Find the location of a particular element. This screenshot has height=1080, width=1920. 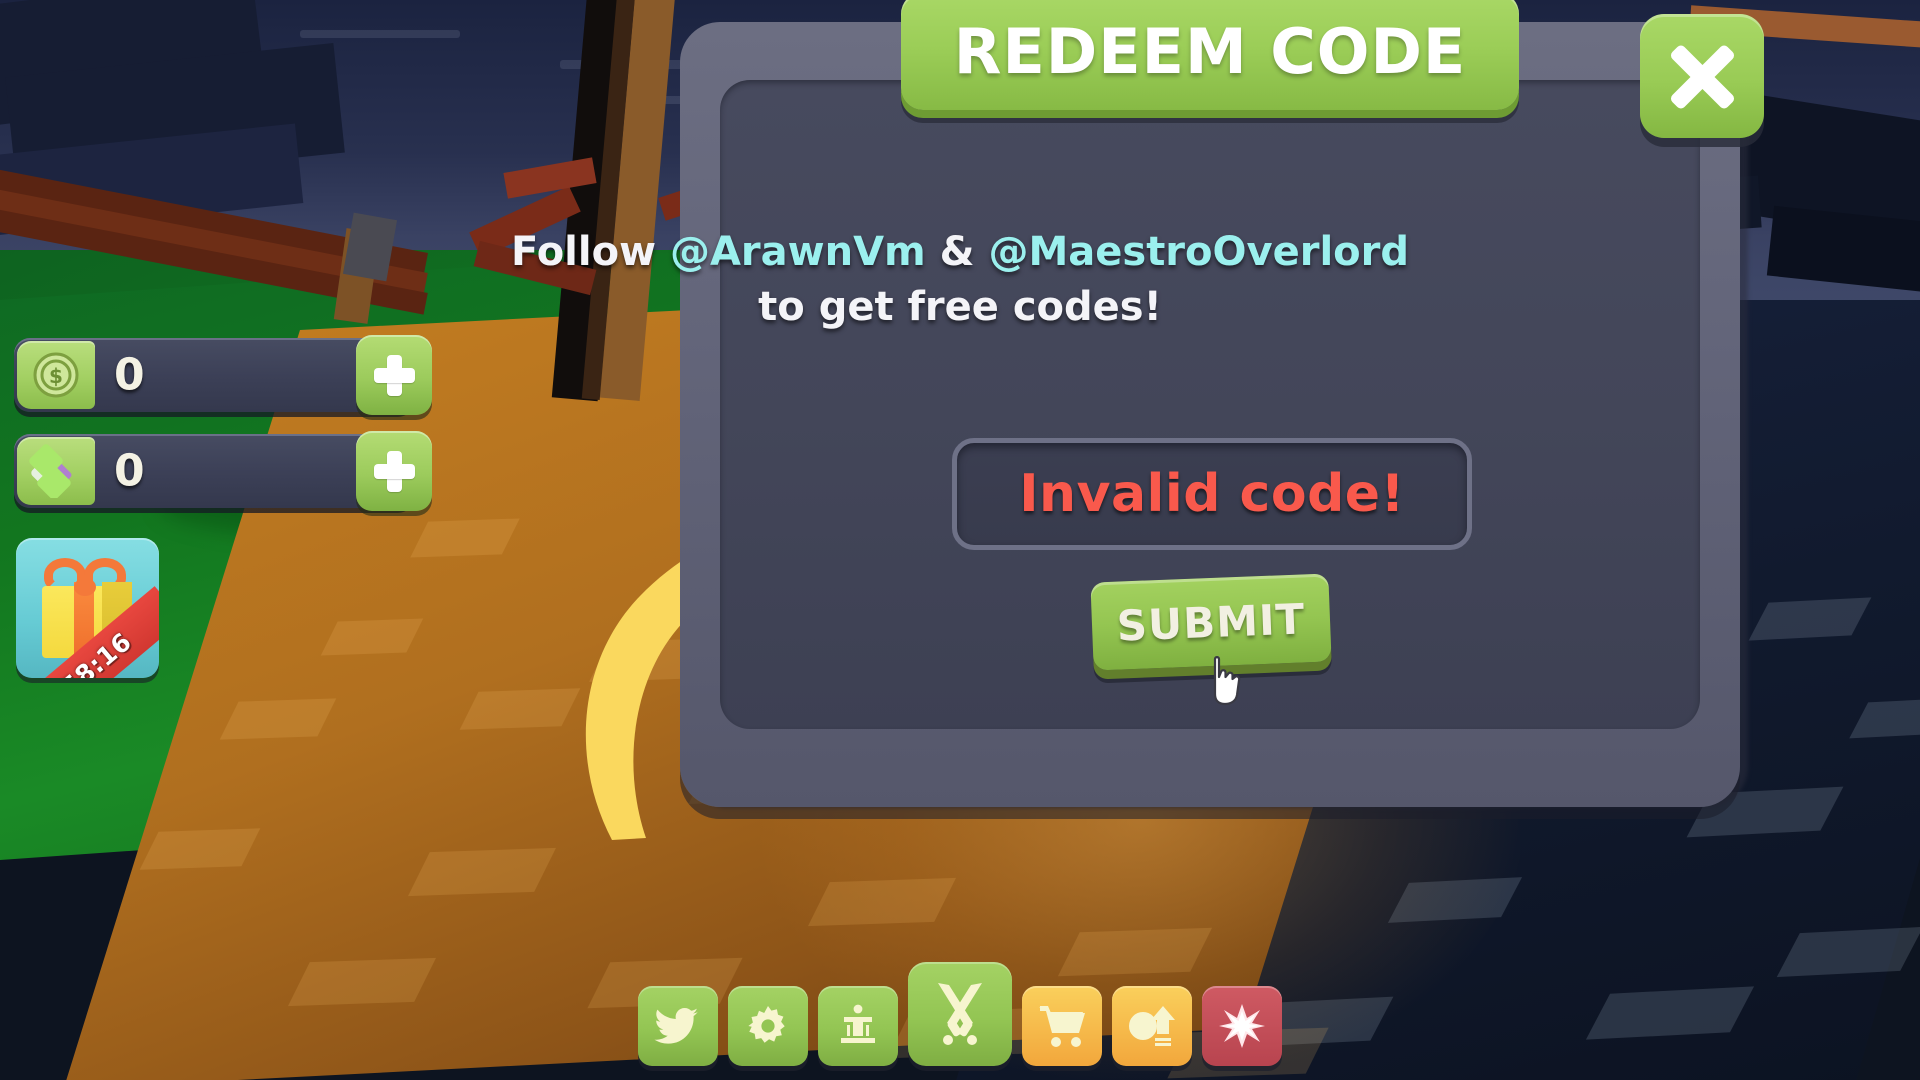

twitter-handle-2: @MaestroOverlord is located at coordinates (1198, 252).